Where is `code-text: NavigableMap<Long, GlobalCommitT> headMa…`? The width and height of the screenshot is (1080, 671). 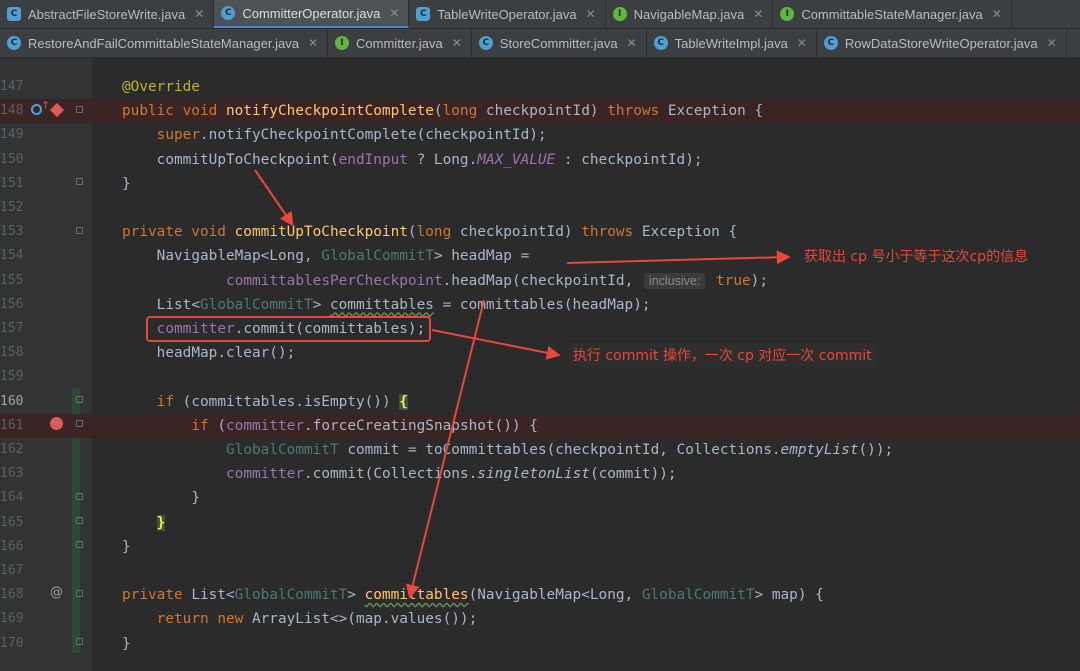 code-text: NavigableMap<Long, GlobalCommitT> headMa… is located at coordinates (343, 256).